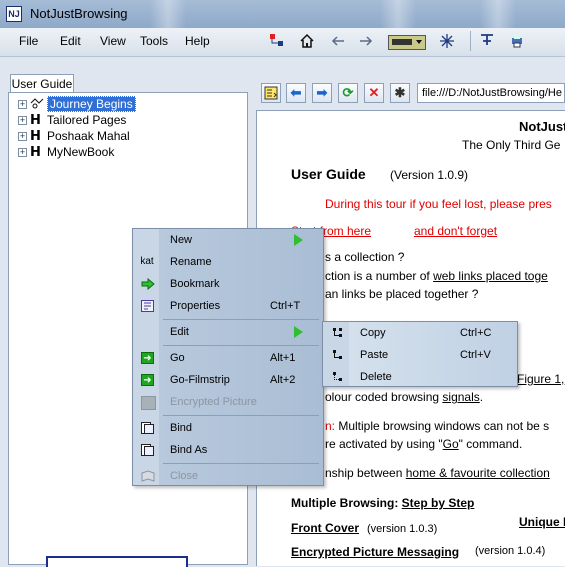  Describe the element at coordinates (375, 552) in the screenshot. I see `encrypted-picture-link: Encrypted Picture Messaging` at that location.